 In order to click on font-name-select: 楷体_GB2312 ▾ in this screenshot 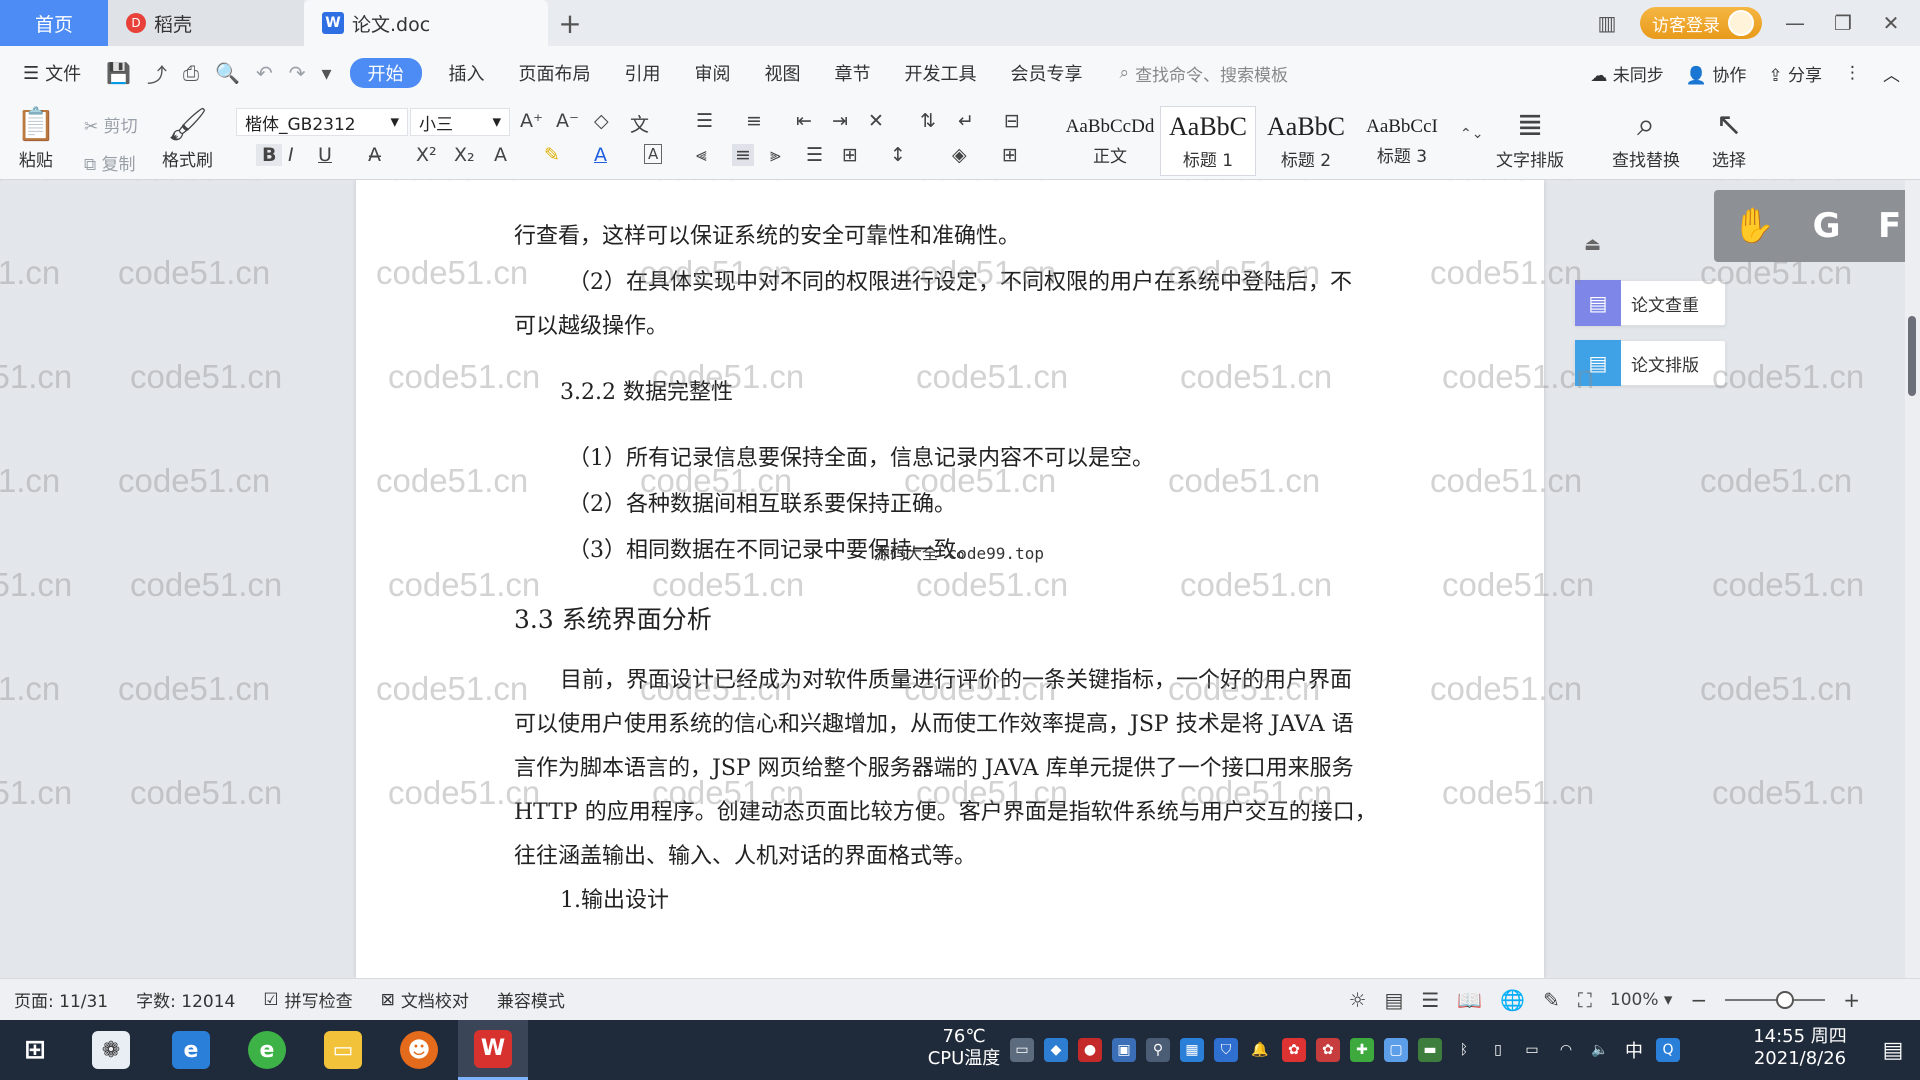, I will do `click(322, 122)`.